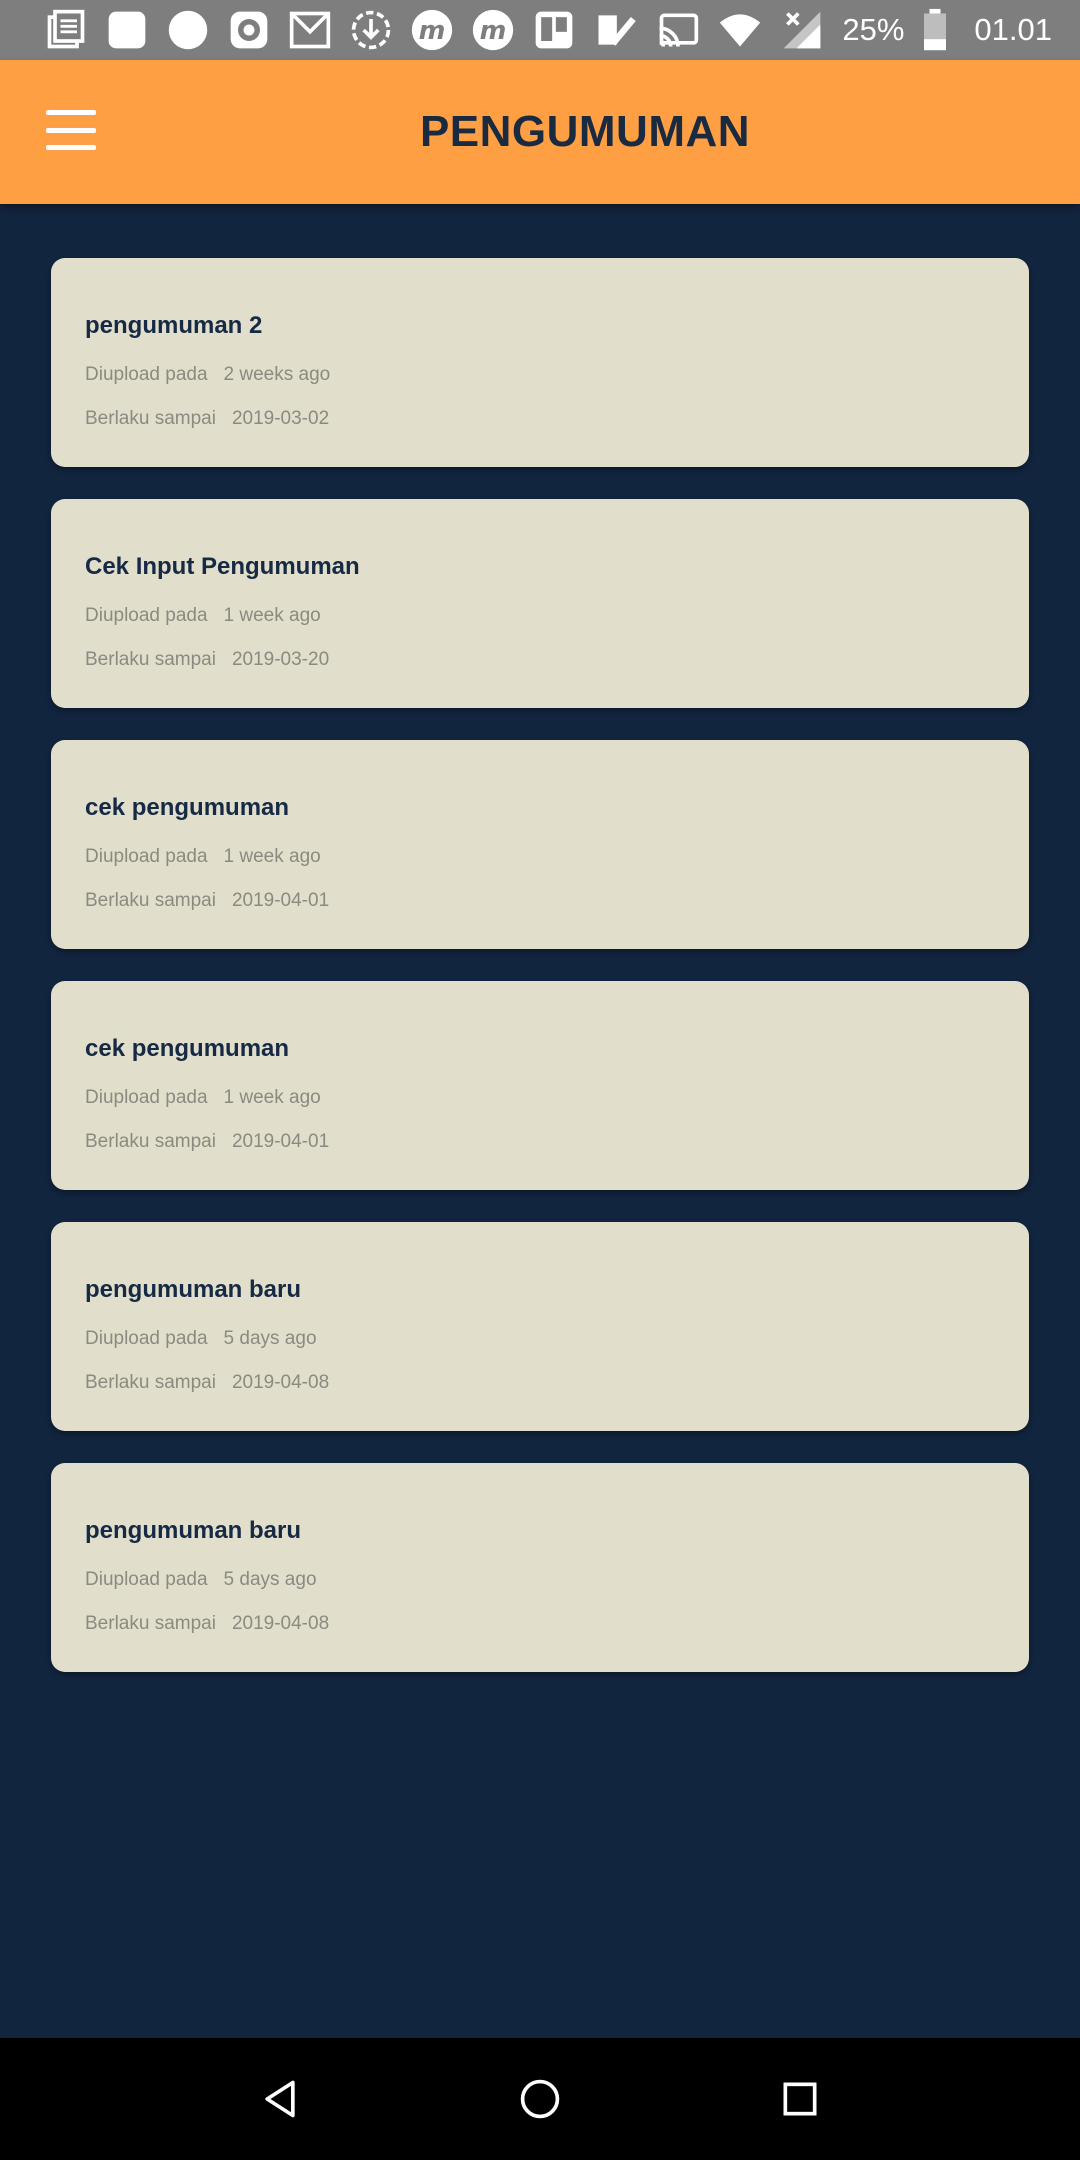  I want to click on upload-info: Diupload pada 2 weeks ago, so click(207, 375).